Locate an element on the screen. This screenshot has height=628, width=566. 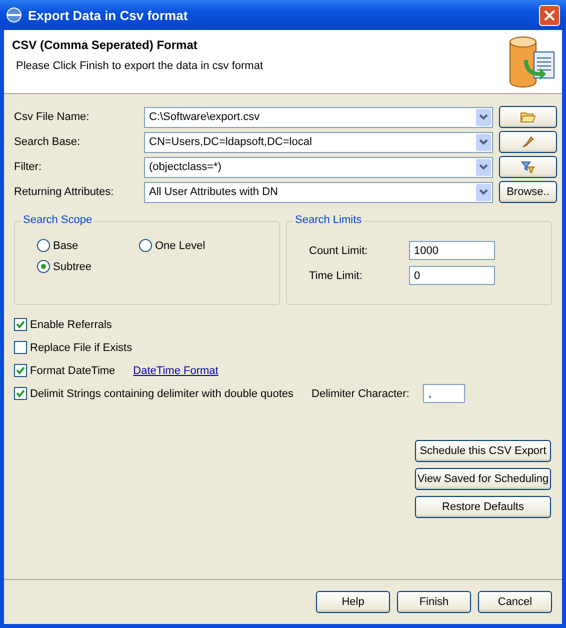
text-field: , is located at coordinates (444, 393).